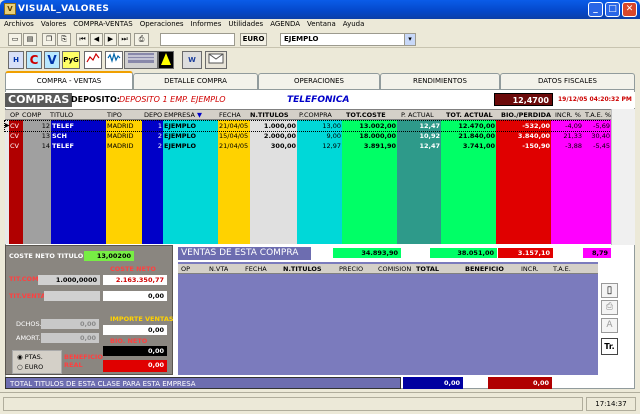 The image size is (640, 414). What do you see at coordinates (218, 269) in the screenshot?
I see `ventas-col-nvta: N.VTA` at bounding box center [218, 269].